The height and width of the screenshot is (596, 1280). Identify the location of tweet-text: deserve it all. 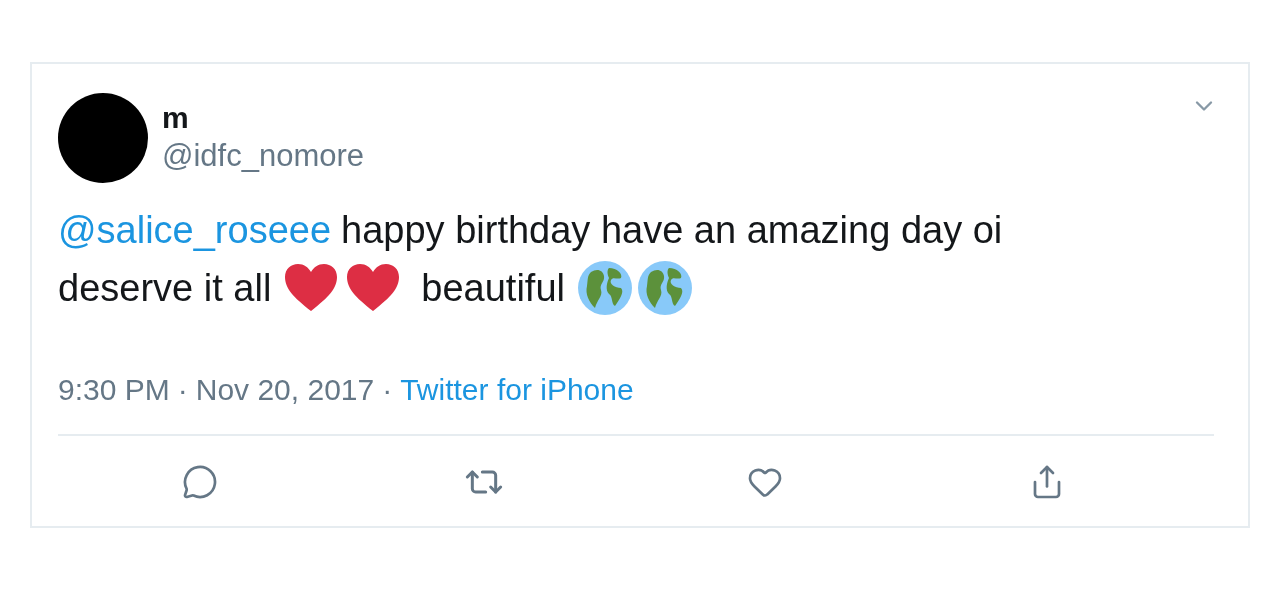
(165, 288).